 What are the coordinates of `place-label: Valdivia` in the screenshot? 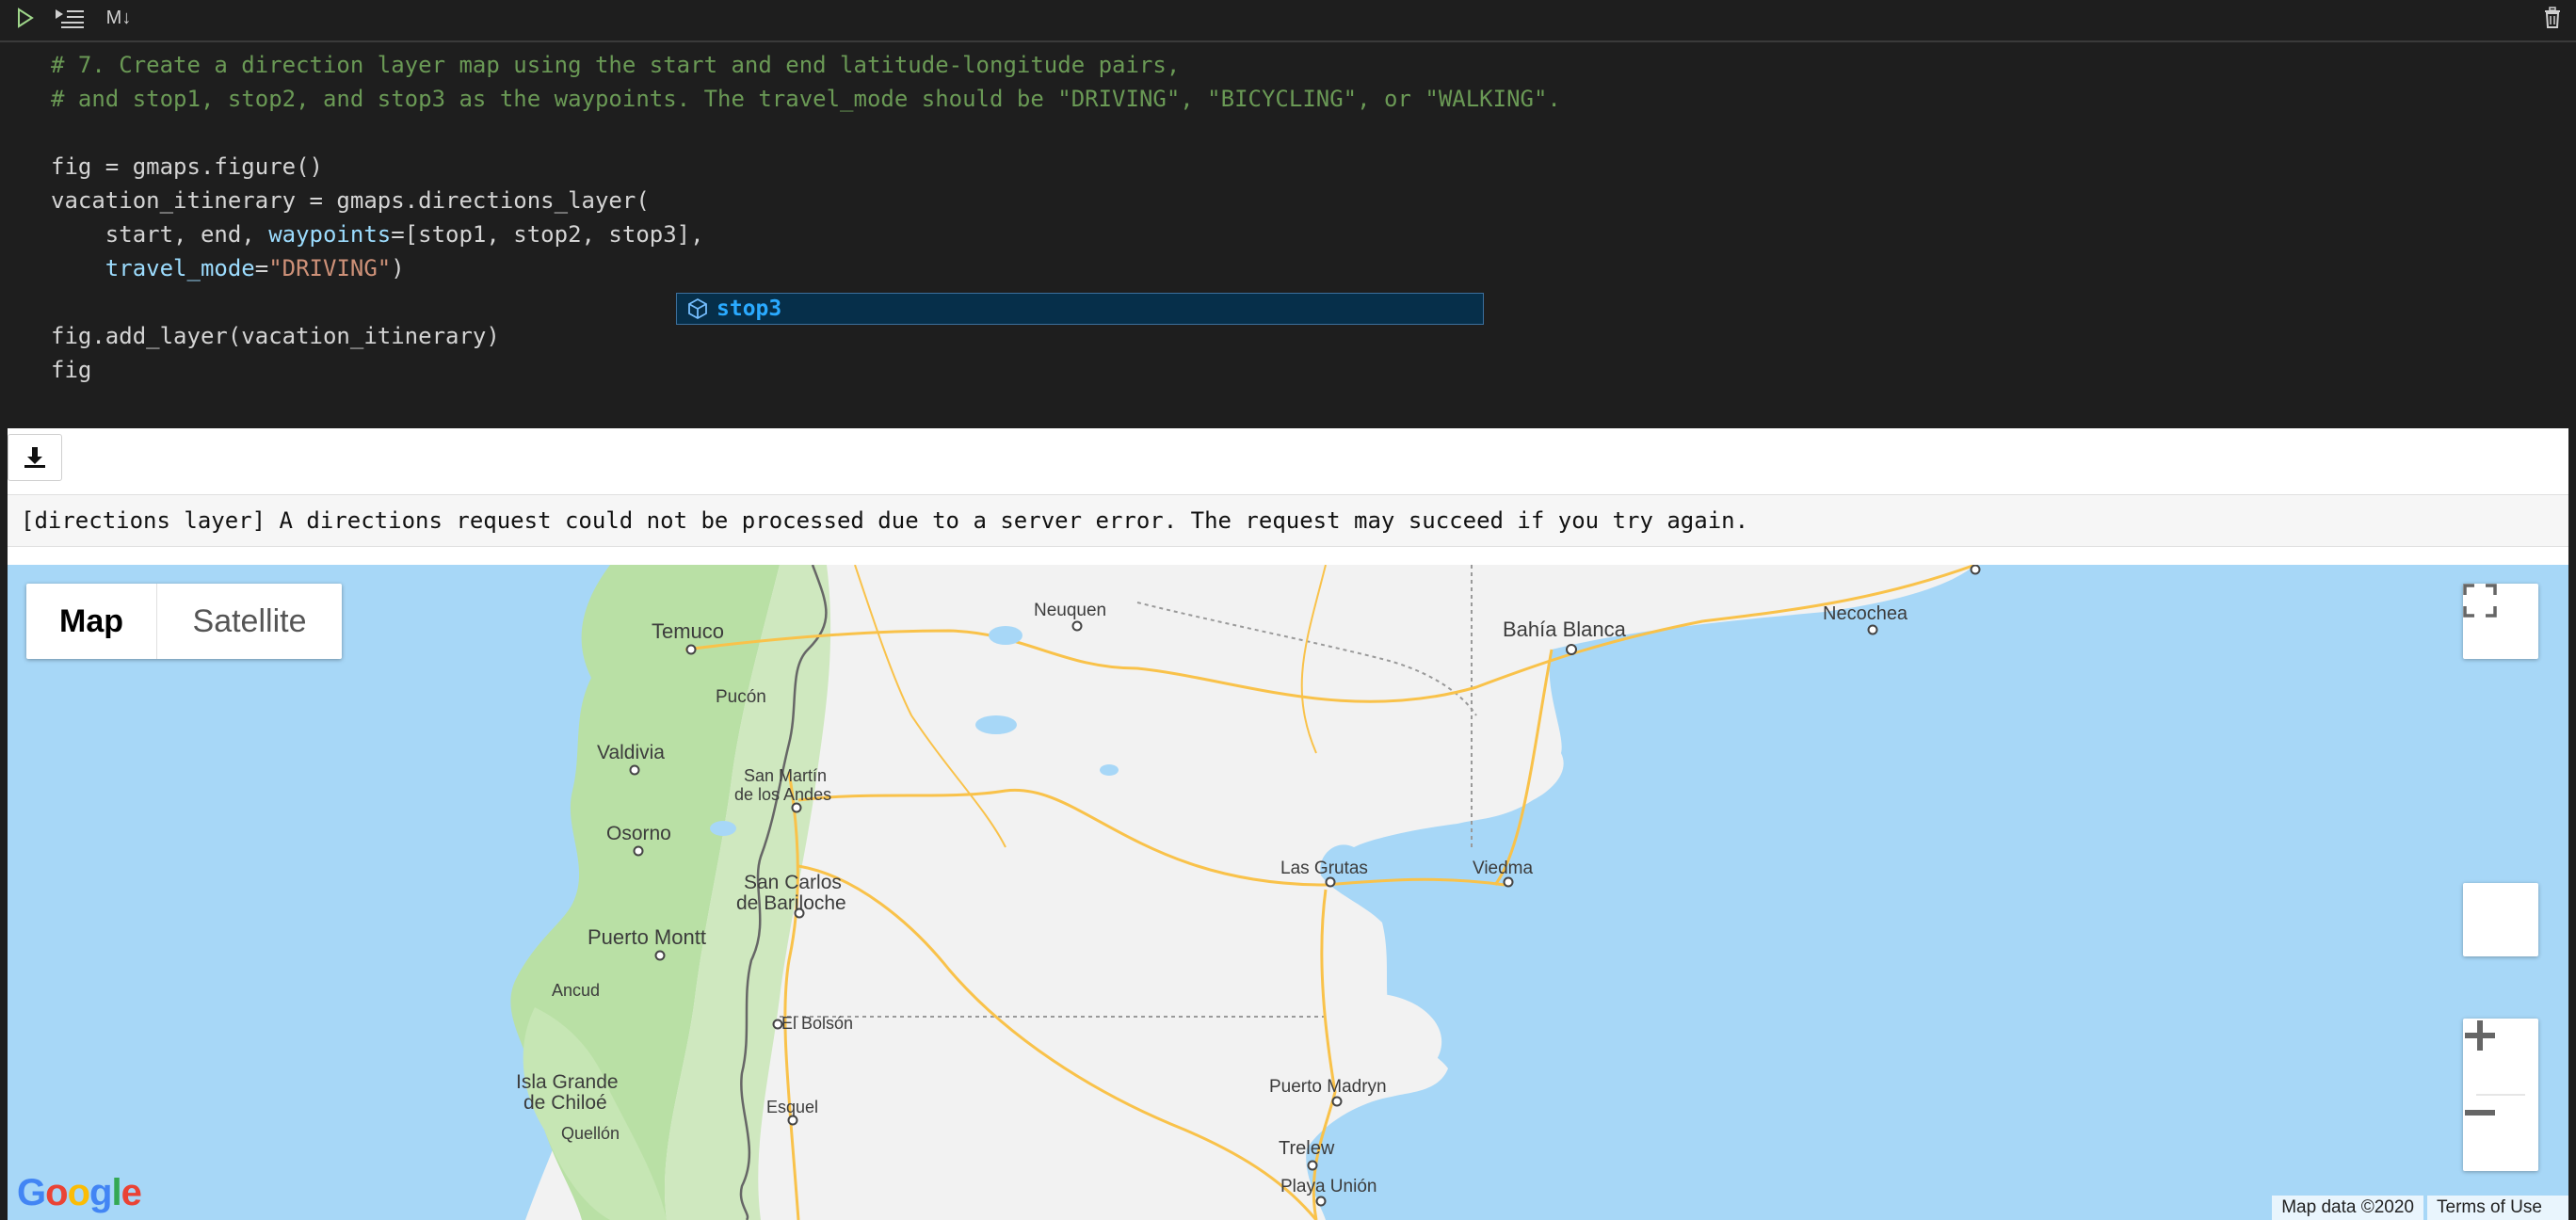 It's located at (631, 752).